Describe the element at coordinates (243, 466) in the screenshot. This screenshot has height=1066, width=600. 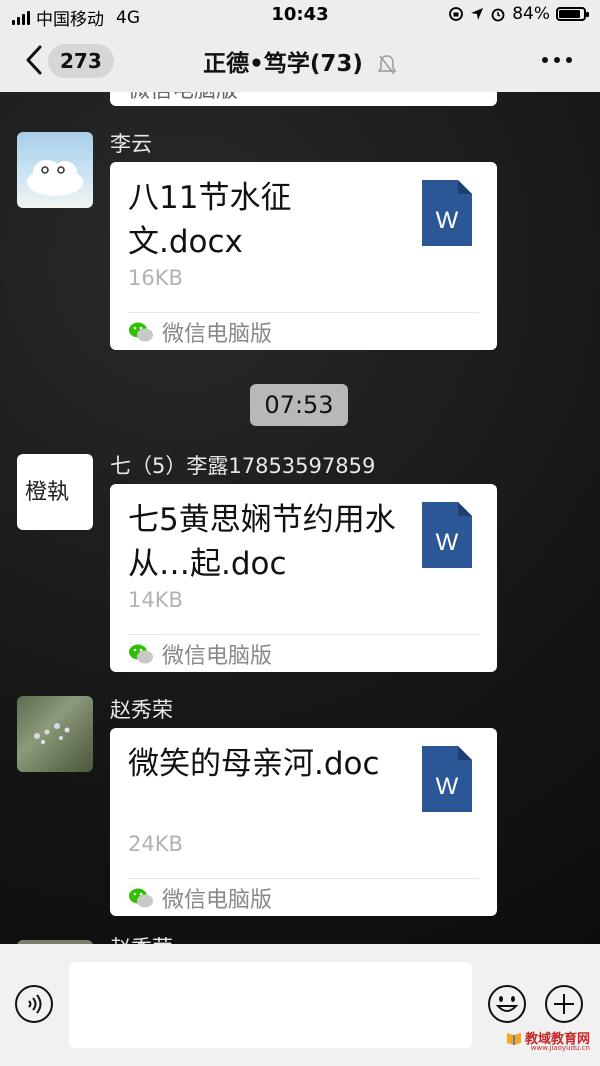
I see `sender-name: 七（5）李露17853597859` at that location.